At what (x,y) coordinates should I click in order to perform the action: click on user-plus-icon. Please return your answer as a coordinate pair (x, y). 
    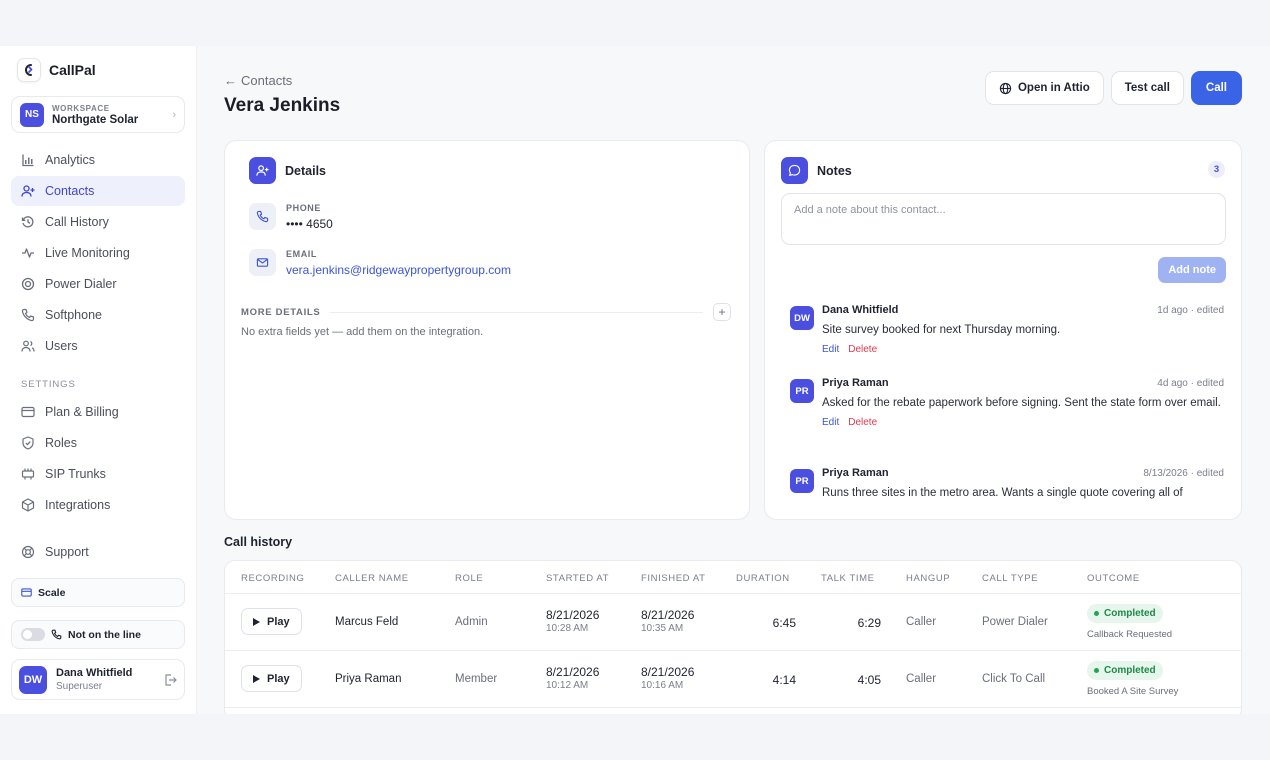
    Looking at the image, I should click on (262, 170).